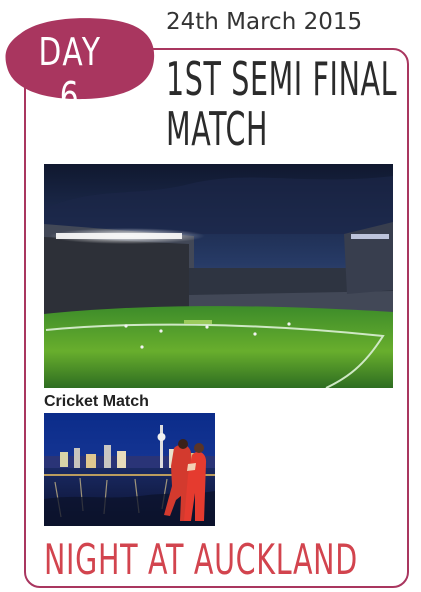 The width and height of the screenshot is (421, 592). I want to click on day-badge: DAY 6, so click(81, 64).